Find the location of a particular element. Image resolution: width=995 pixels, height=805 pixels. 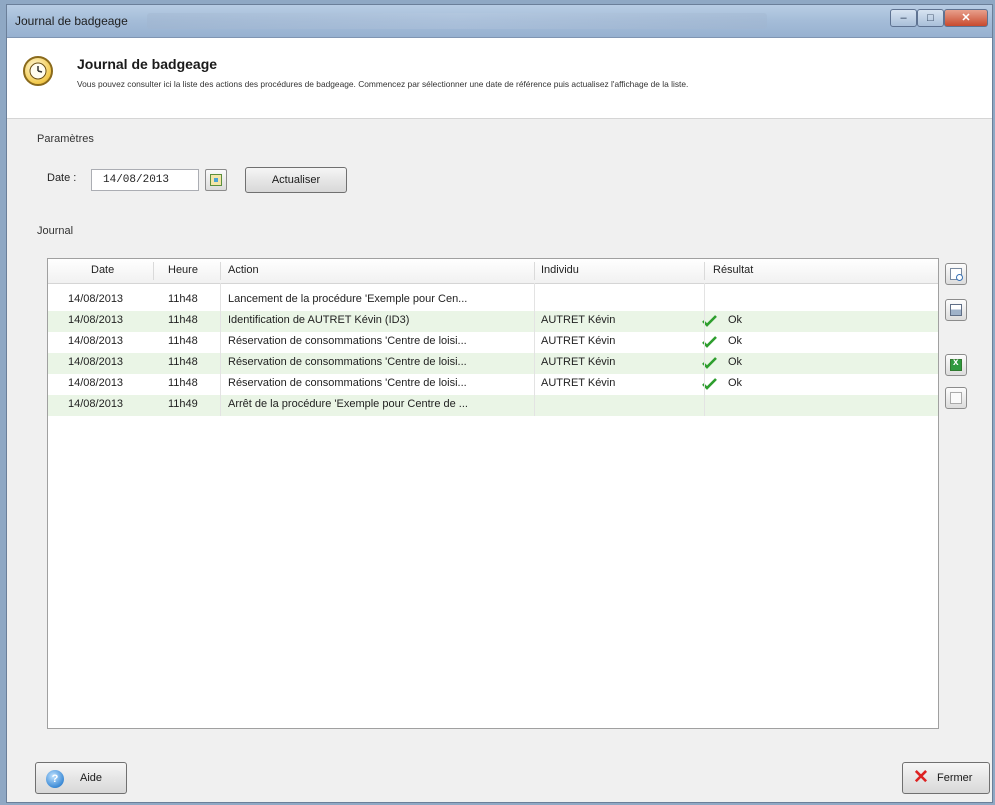

print-button is located at coordinates (956, 310).